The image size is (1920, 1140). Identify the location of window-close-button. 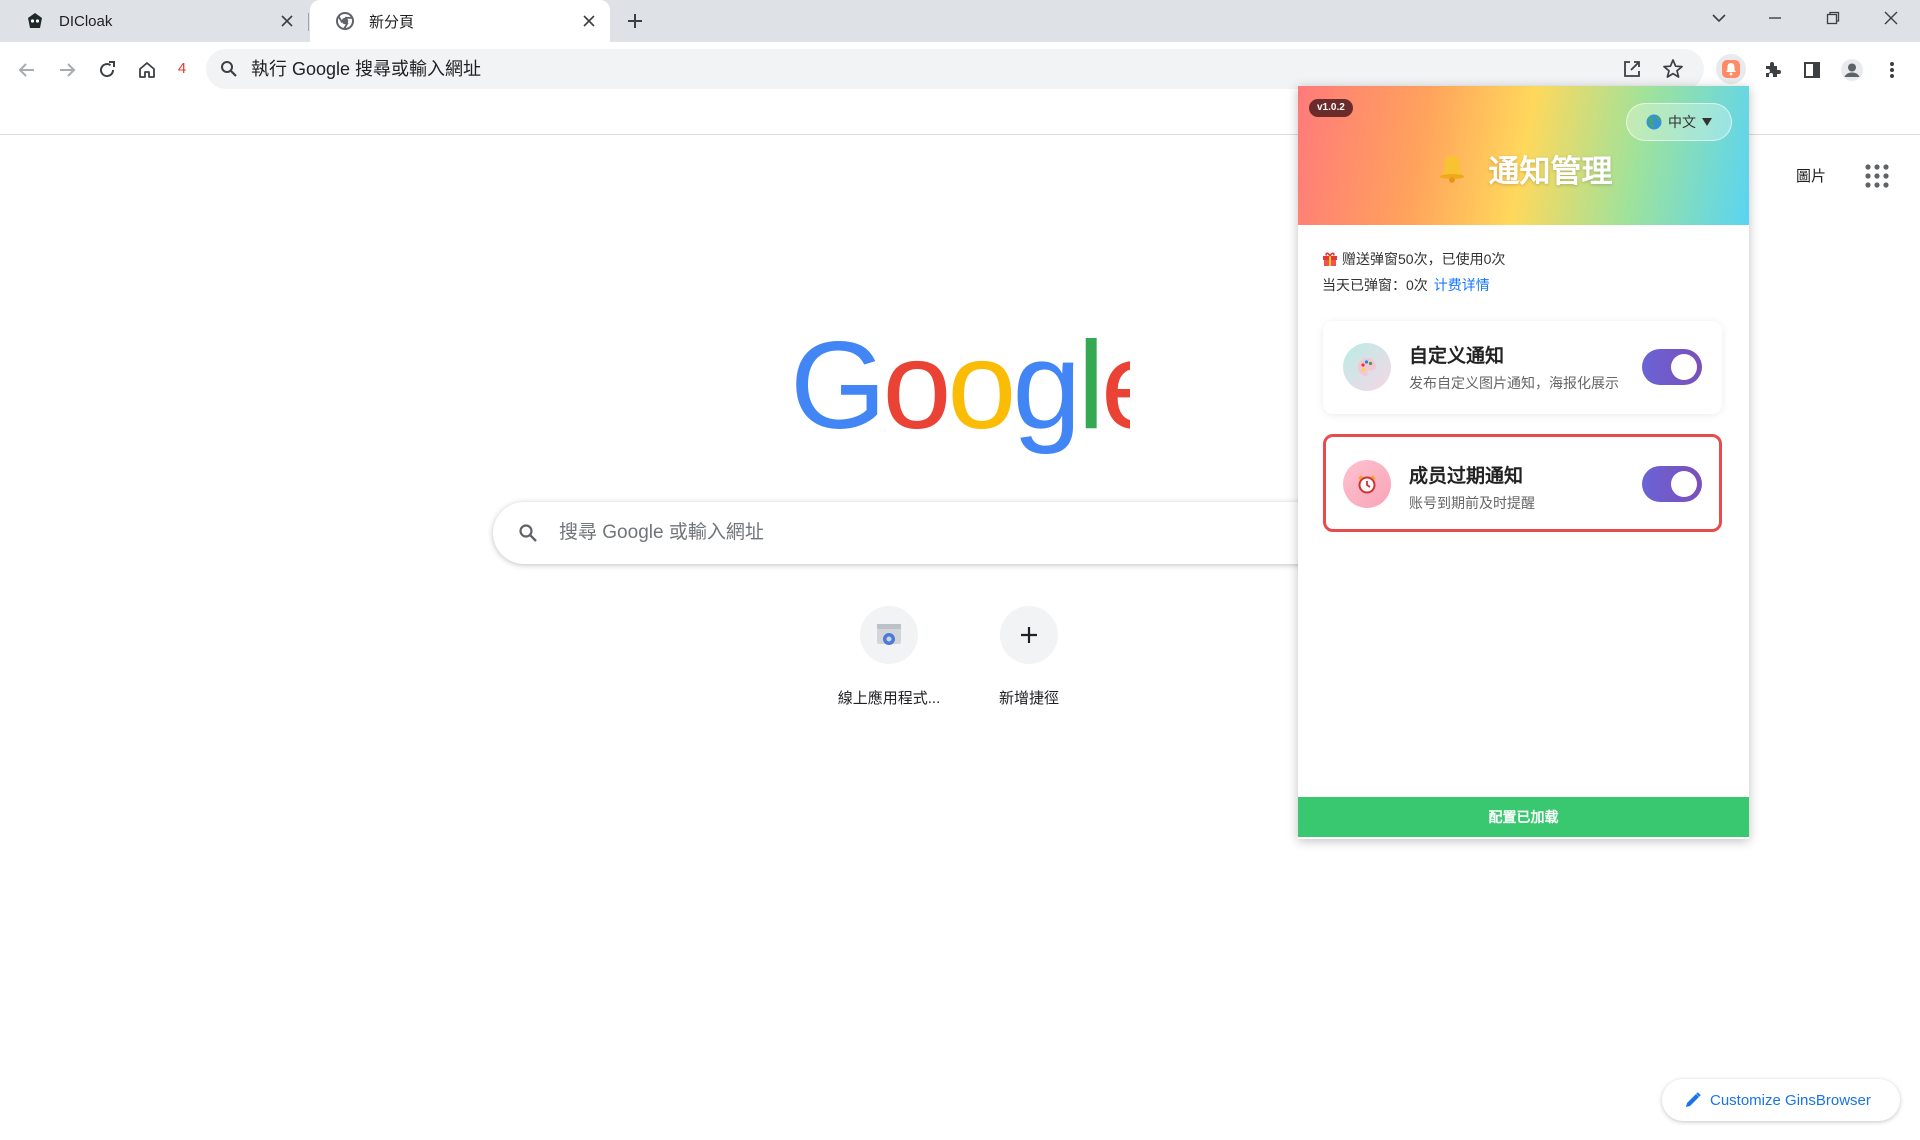
(1891, 18).